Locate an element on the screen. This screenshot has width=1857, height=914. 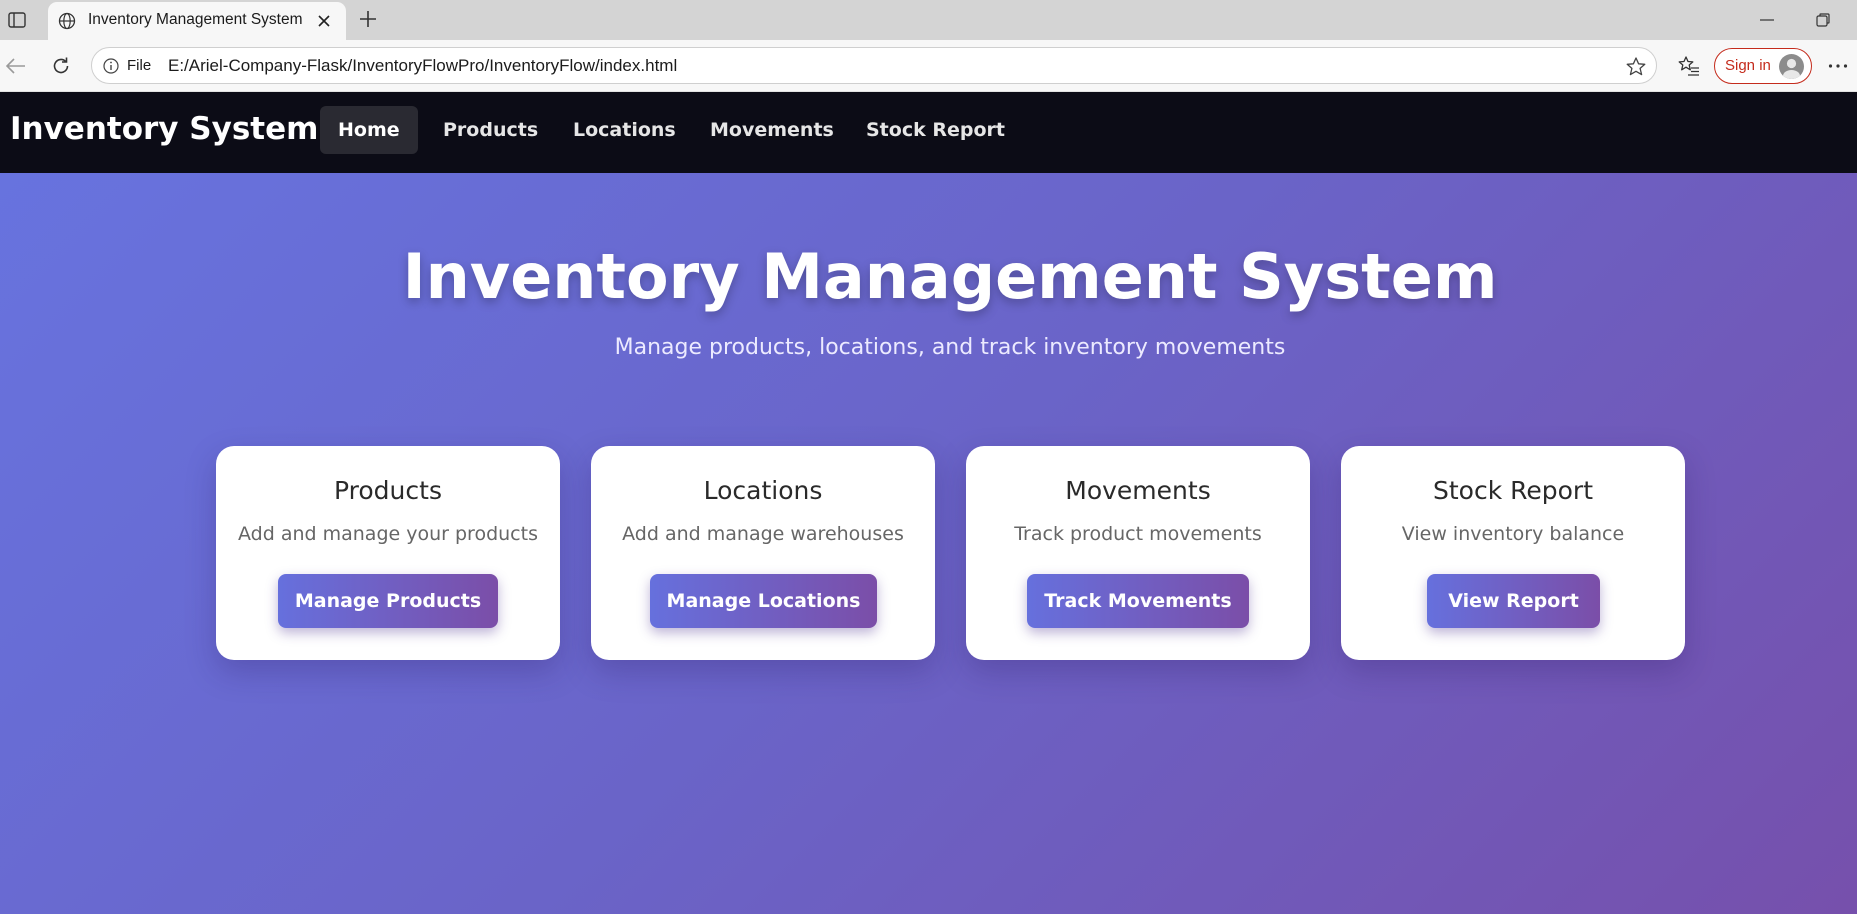
card-description: Add and manage warehouses is located at coordinates (763, 534).